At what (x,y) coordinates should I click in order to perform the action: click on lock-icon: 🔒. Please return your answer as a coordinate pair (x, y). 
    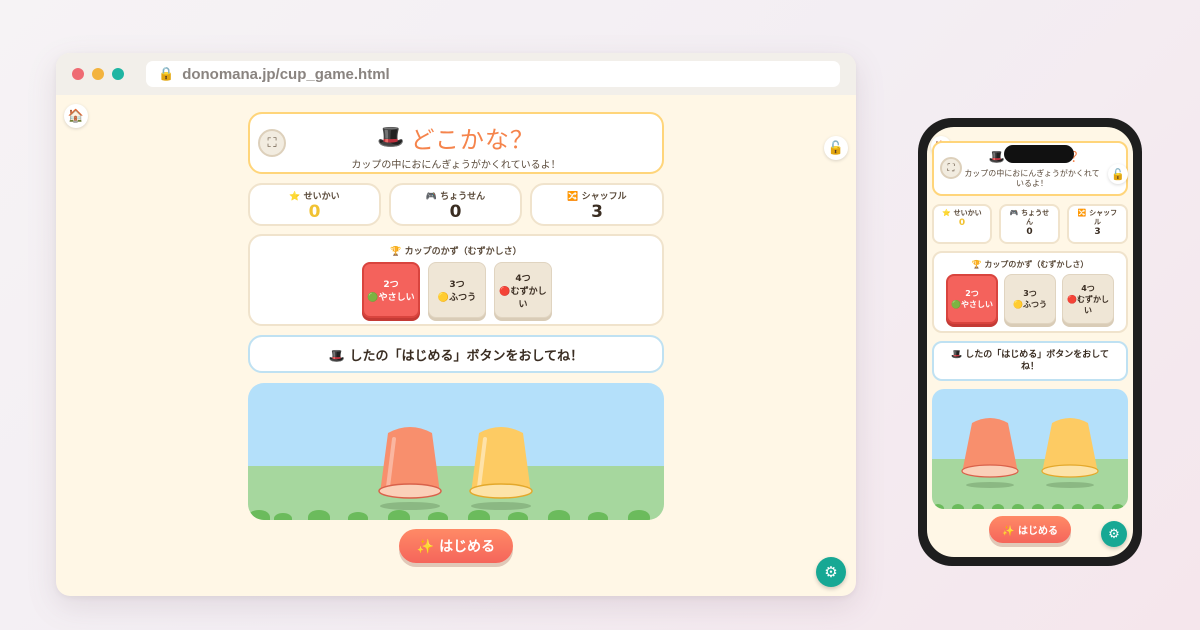
    Looking at the image, I should click on (166, 74).